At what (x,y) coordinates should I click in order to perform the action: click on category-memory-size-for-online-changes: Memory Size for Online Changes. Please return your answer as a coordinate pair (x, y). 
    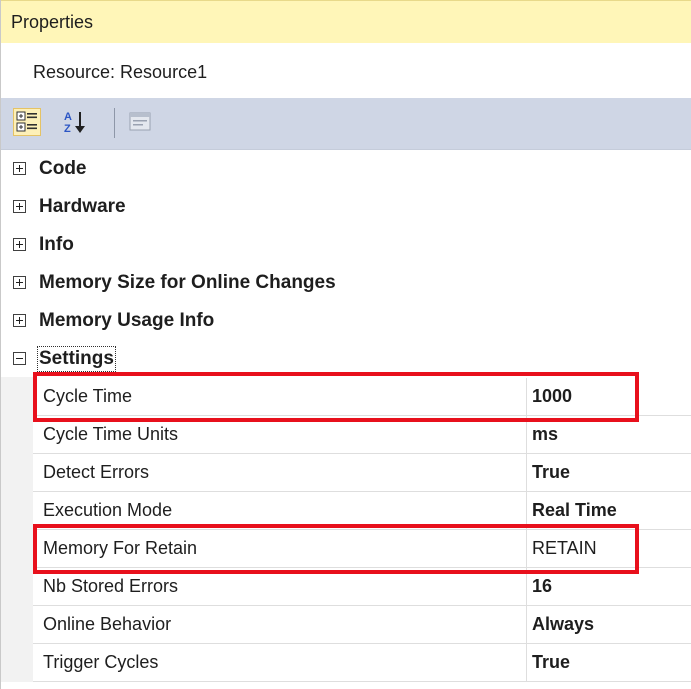
    Looking at the image, I should click on (346, 283).